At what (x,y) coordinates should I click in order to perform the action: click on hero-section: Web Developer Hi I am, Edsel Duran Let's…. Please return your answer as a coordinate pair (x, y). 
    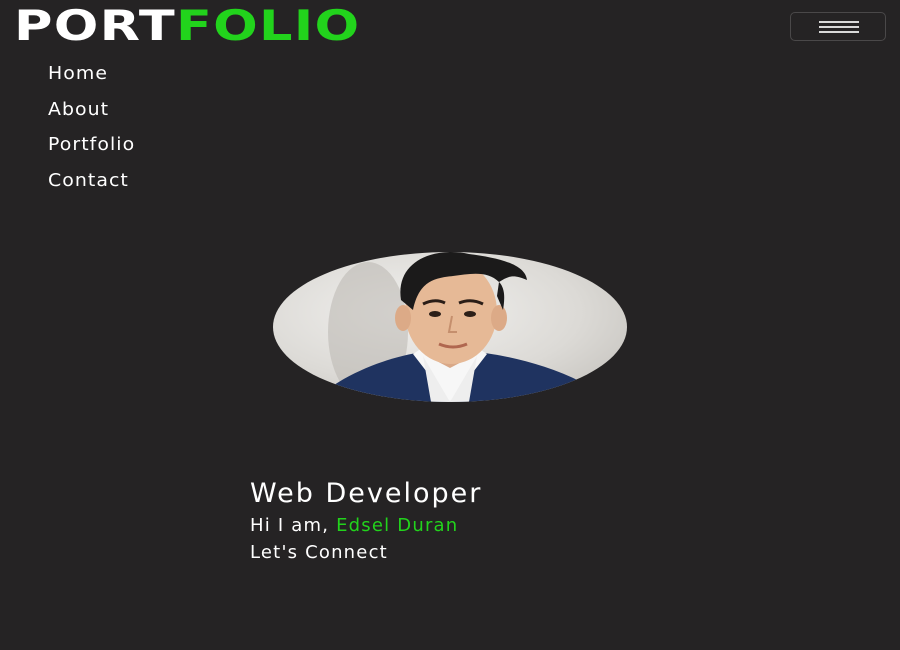
    Looking at the image, I should click on (510, 521).